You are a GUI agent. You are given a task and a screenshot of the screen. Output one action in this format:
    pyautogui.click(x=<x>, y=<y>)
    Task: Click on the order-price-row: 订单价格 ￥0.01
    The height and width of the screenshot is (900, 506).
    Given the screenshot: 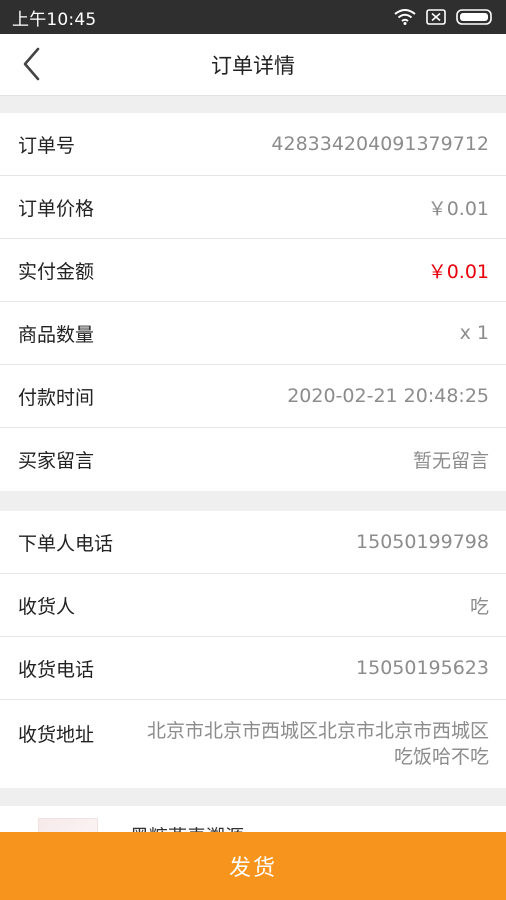 What is the action you would take?
    pyautogui.click(x=253, y=207)
    